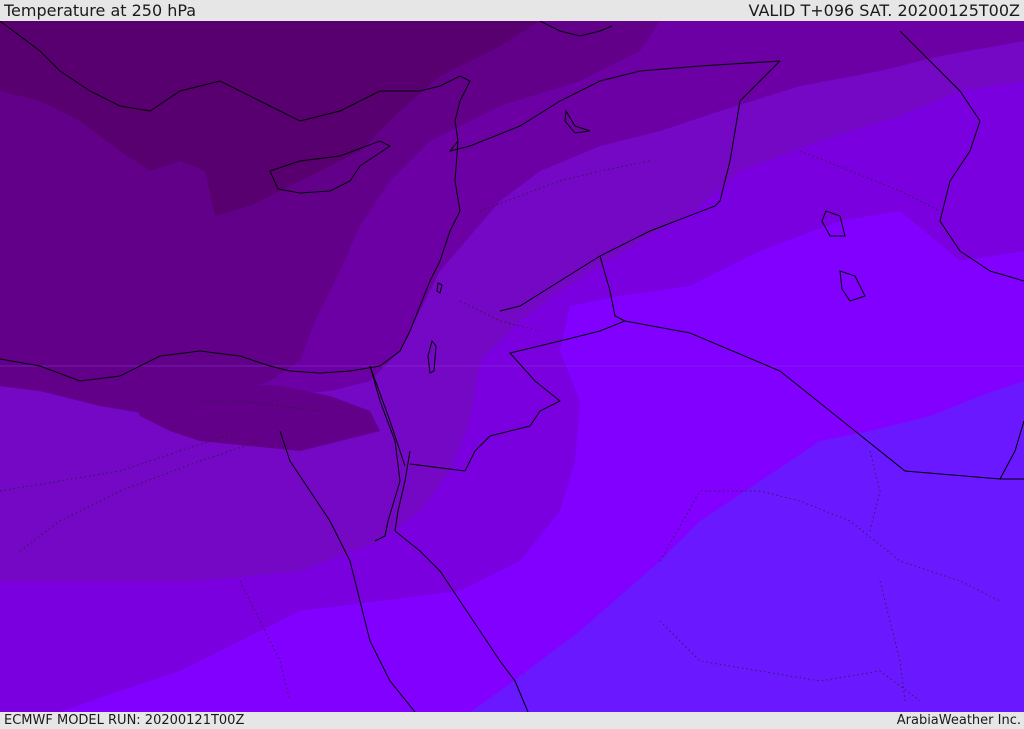  I want to click on model-run: ECMWF MODEL RUN: 20200121T00Z, so click(124, 720).